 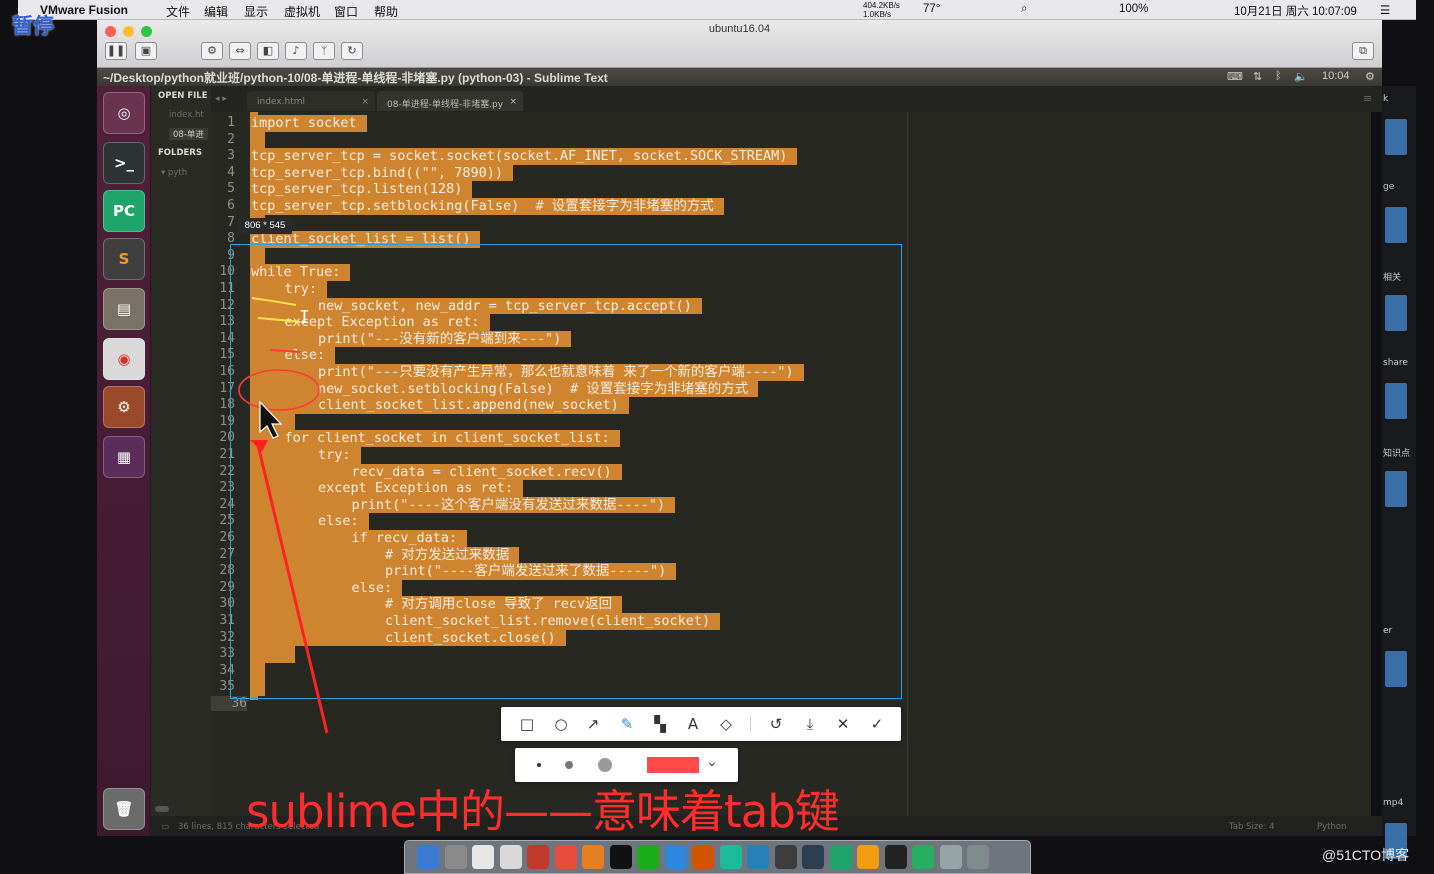 What do you see at coordinates (605, 765) in the screenshot?
I see `brush-large-icon` at bounding box center [605, 765].